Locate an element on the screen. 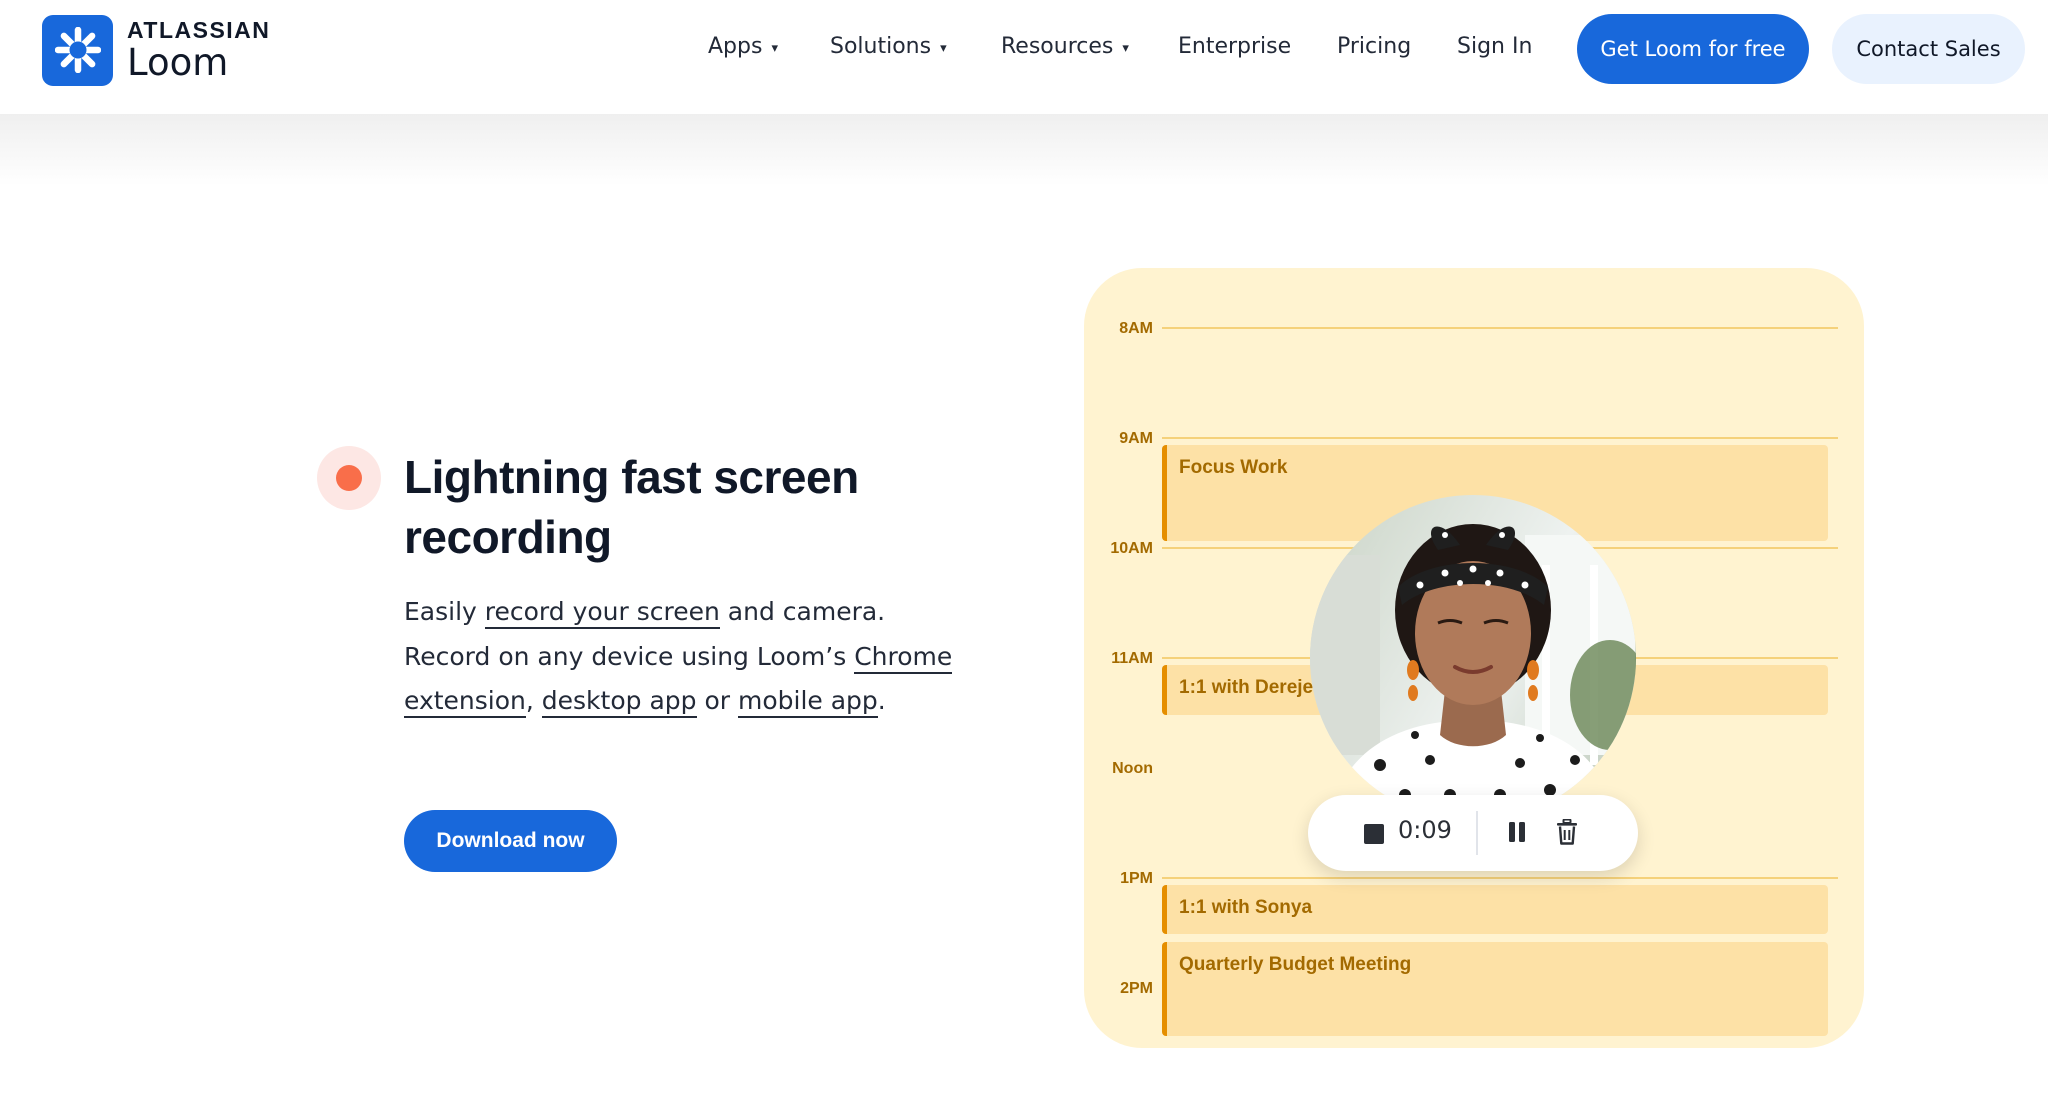  nav-pricing: Pricing is located at coordinates (1374, 46).